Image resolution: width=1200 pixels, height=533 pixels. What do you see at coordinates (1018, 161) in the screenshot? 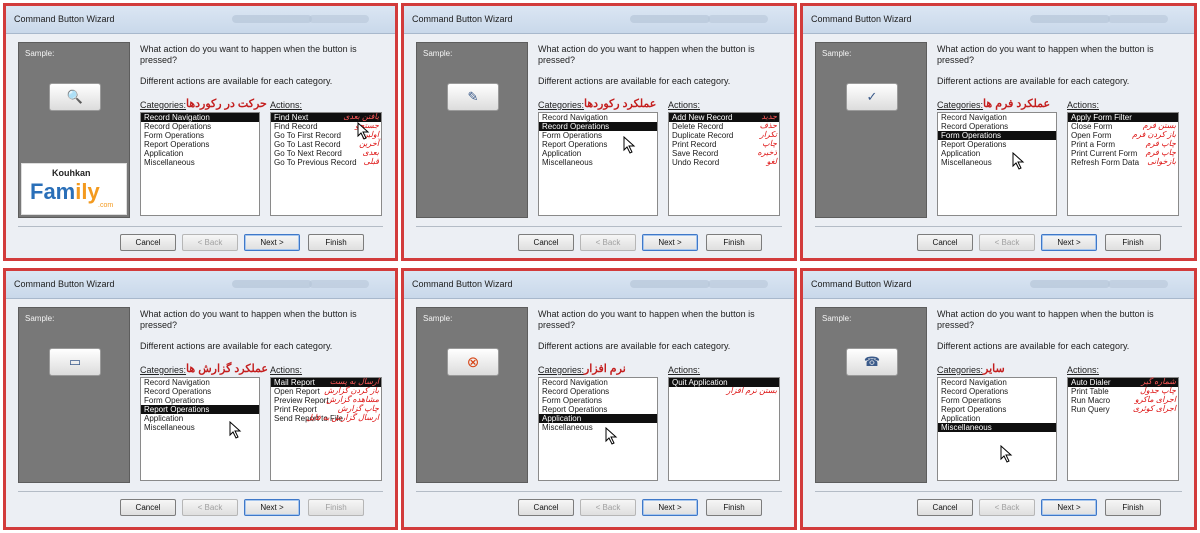
I see `mouse-cursor-icon` at bounding box center [1018, 161].